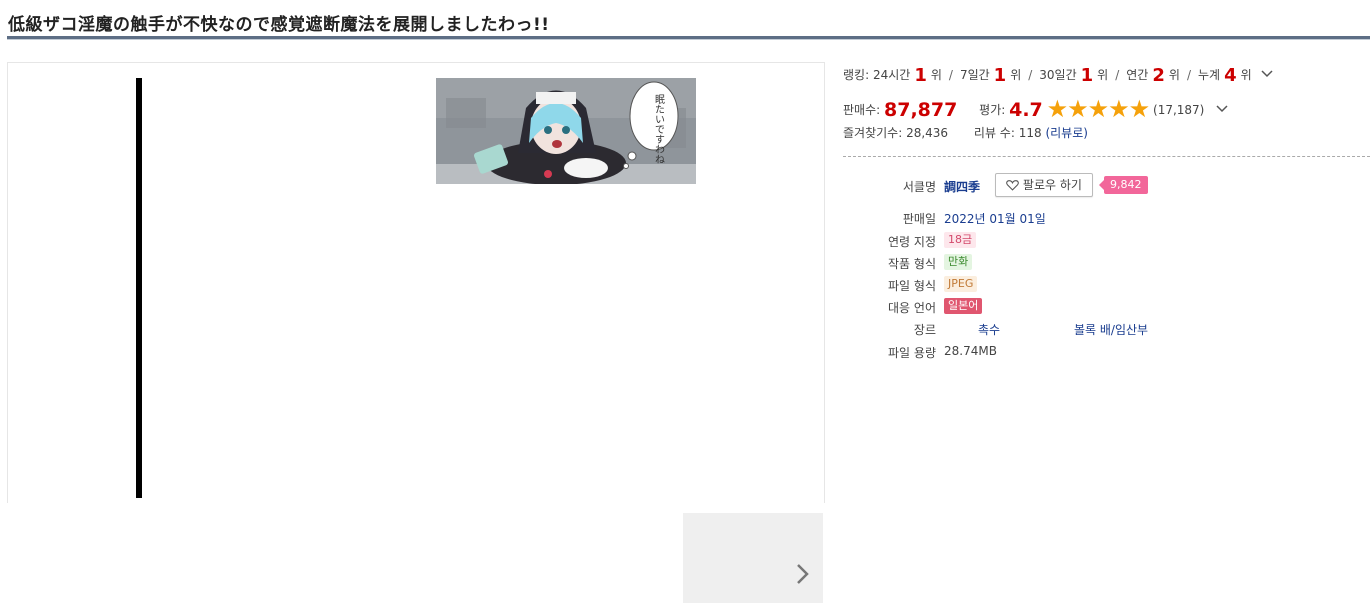 The width and height of the screenshot is (1370, 603). Describe the element at coordinates (970, 351) in the screenshot. I see `file-size-value: 28.74MB` at that location.